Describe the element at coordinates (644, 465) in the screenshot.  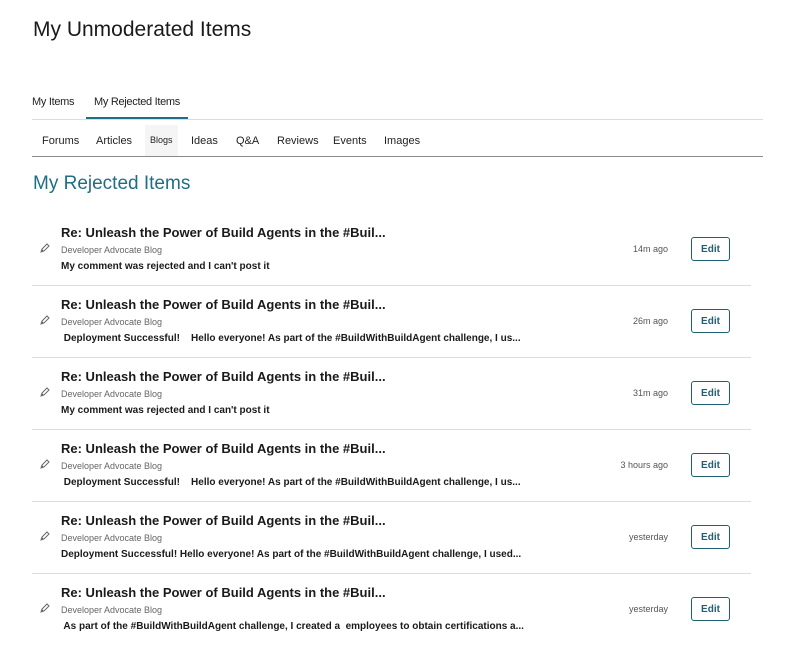
I see `item-timestamp: 3 hours ago` at that location.